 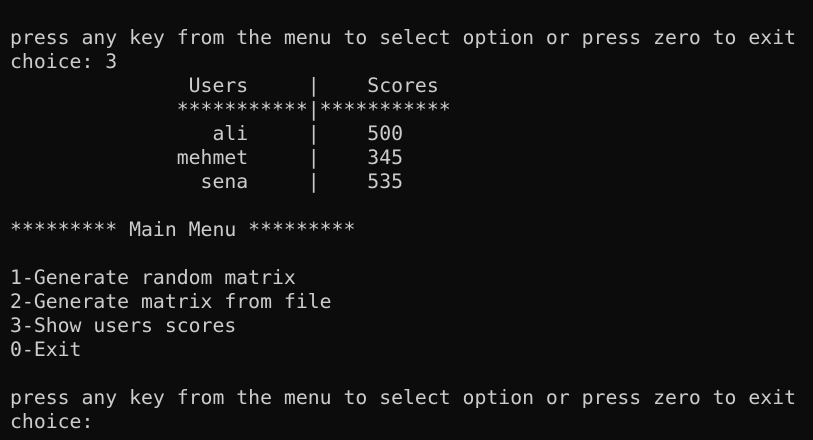 What do you see at coordinates (64, 61) in the screenshot?
I see `choice-entry: choice: 3` at bounding box center [64, 61].